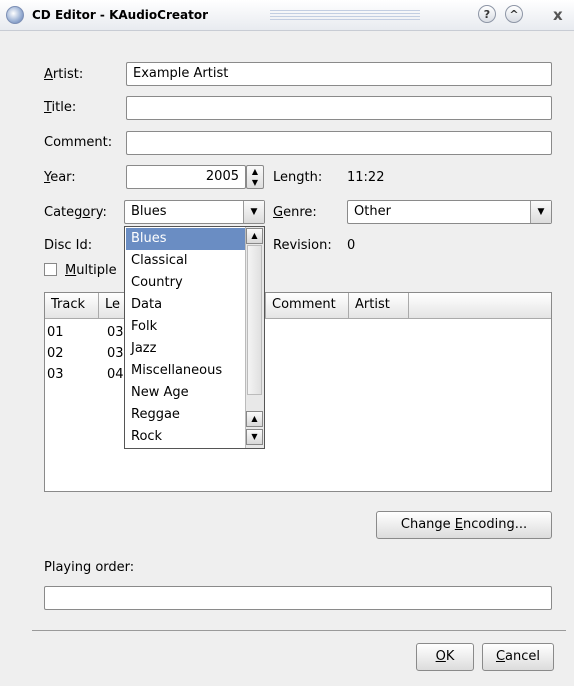  What do you see at coordinates (339, 74) in the screenshot?
I see `artist-field: Example Artist` at bounding box center [339, 74].